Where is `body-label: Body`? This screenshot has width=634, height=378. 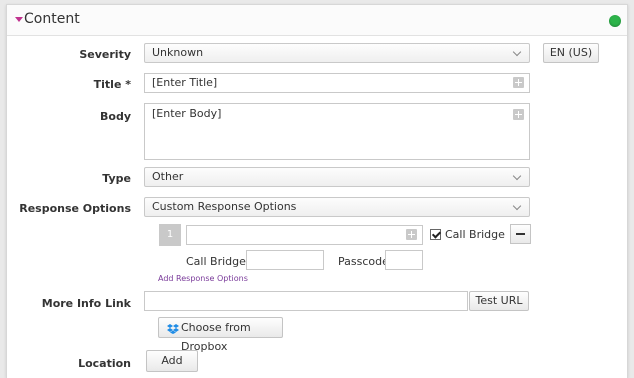 body-label: Body is located at coordinates (115, 116).